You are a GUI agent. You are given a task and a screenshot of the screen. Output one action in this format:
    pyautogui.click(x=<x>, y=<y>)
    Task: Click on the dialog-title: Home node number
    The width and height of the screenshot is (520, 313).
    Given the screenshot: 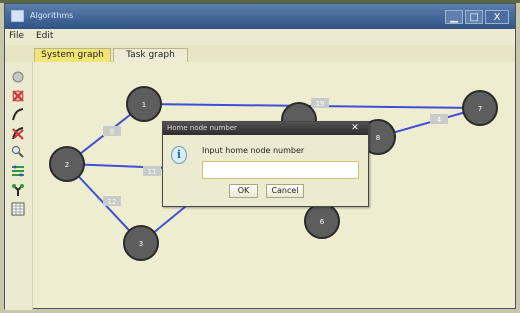 What is the action you would take?
    pyautogui.click(x=202, y=128)
    